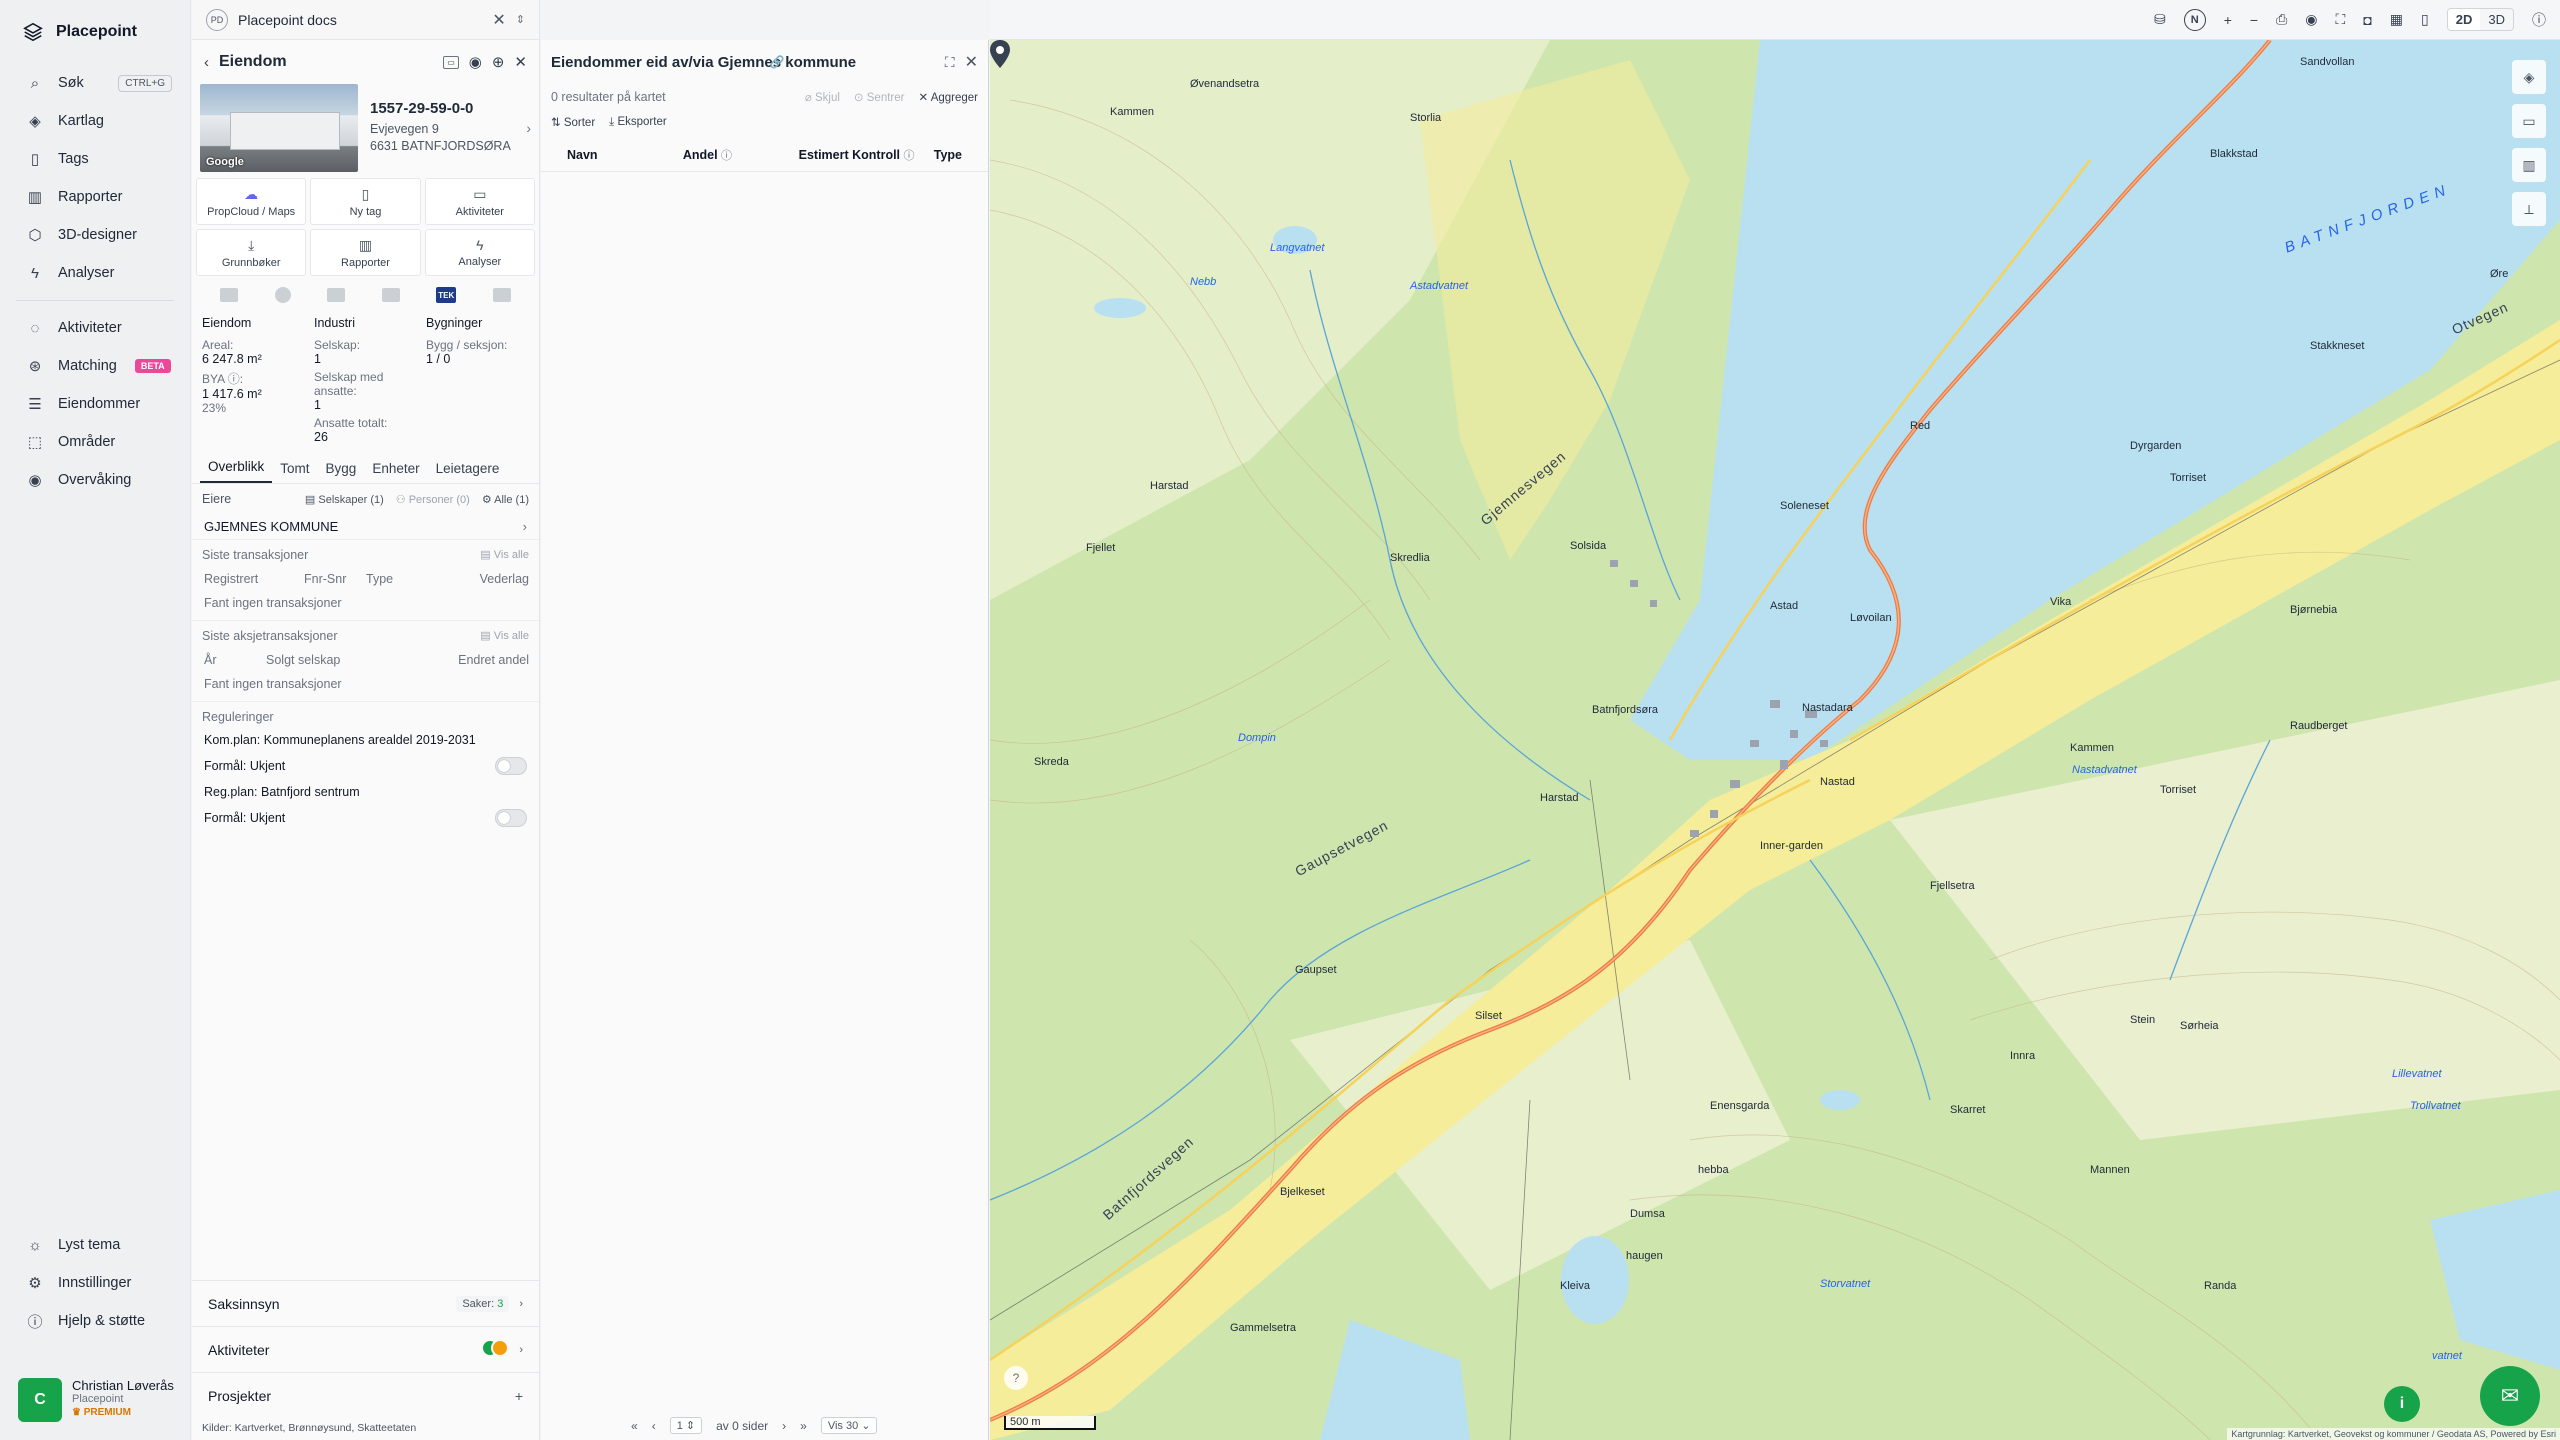 The image size is (2560, 1440). Describe the element at coordinates (1000, 54) in the screenshot. I see `location-pin-icon` at that location.